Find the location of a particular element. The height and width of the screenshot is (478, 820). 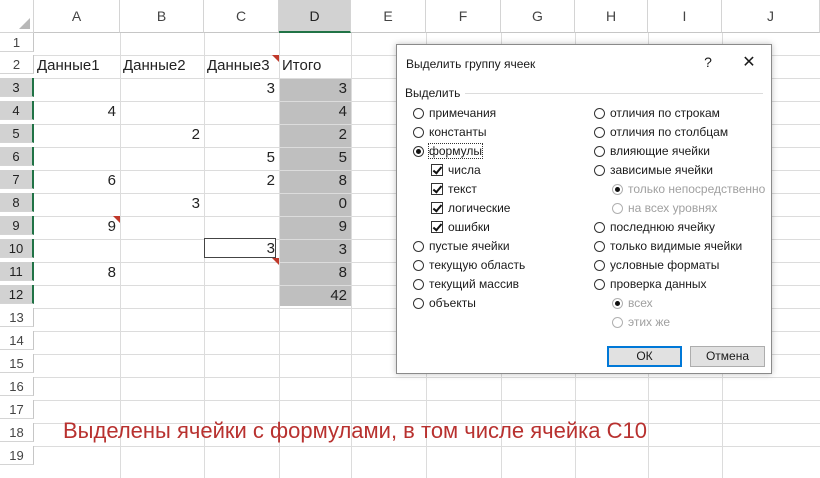

column-header-h: H is located at coordinates (611, 16).